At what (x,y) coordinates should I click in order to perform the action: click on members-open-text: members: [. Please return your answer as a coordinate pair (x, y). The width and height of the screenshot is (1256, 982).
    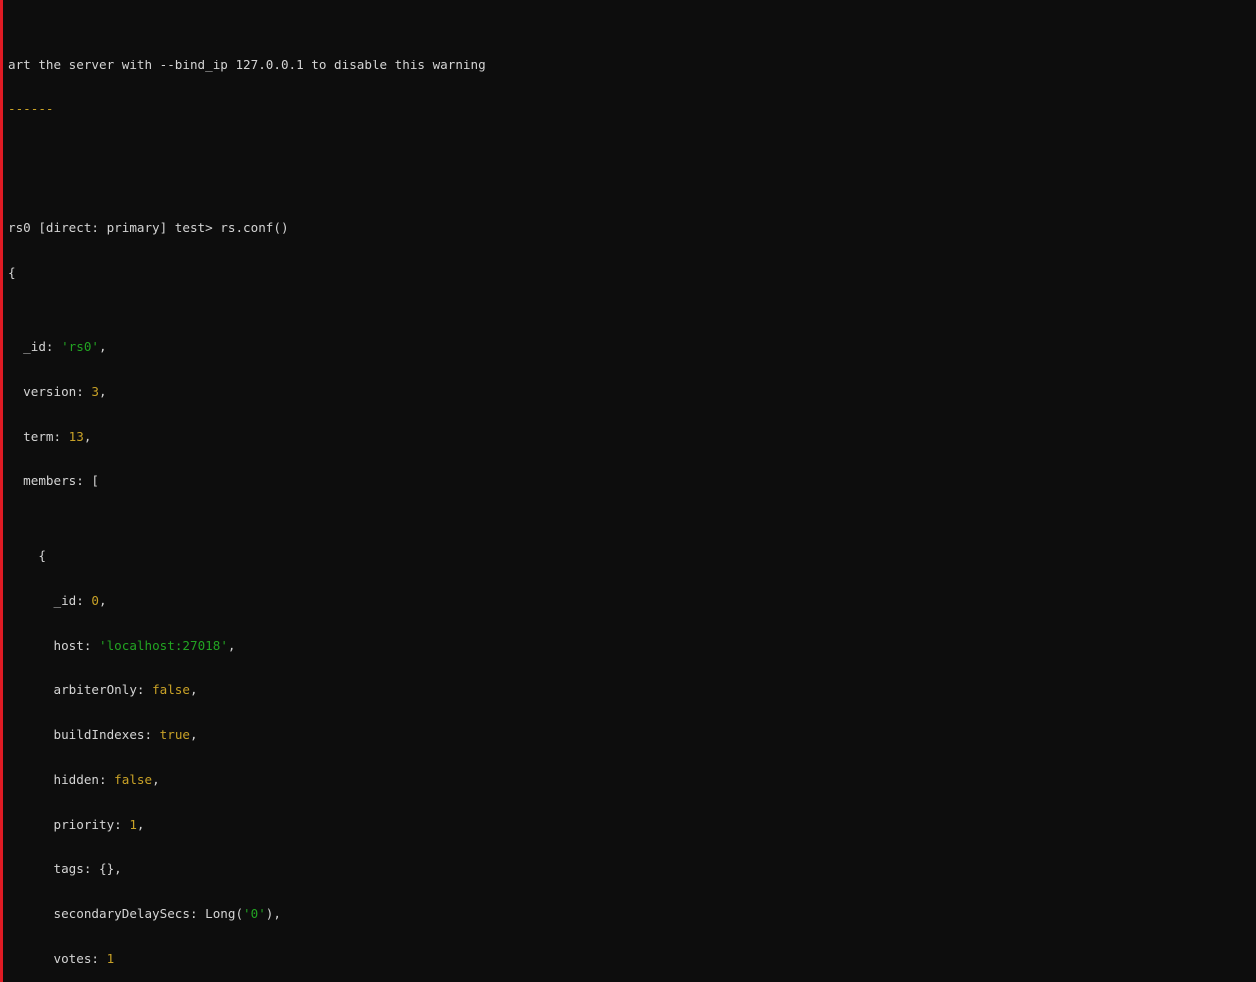
    Looking at the image, I should click on (53, 481).